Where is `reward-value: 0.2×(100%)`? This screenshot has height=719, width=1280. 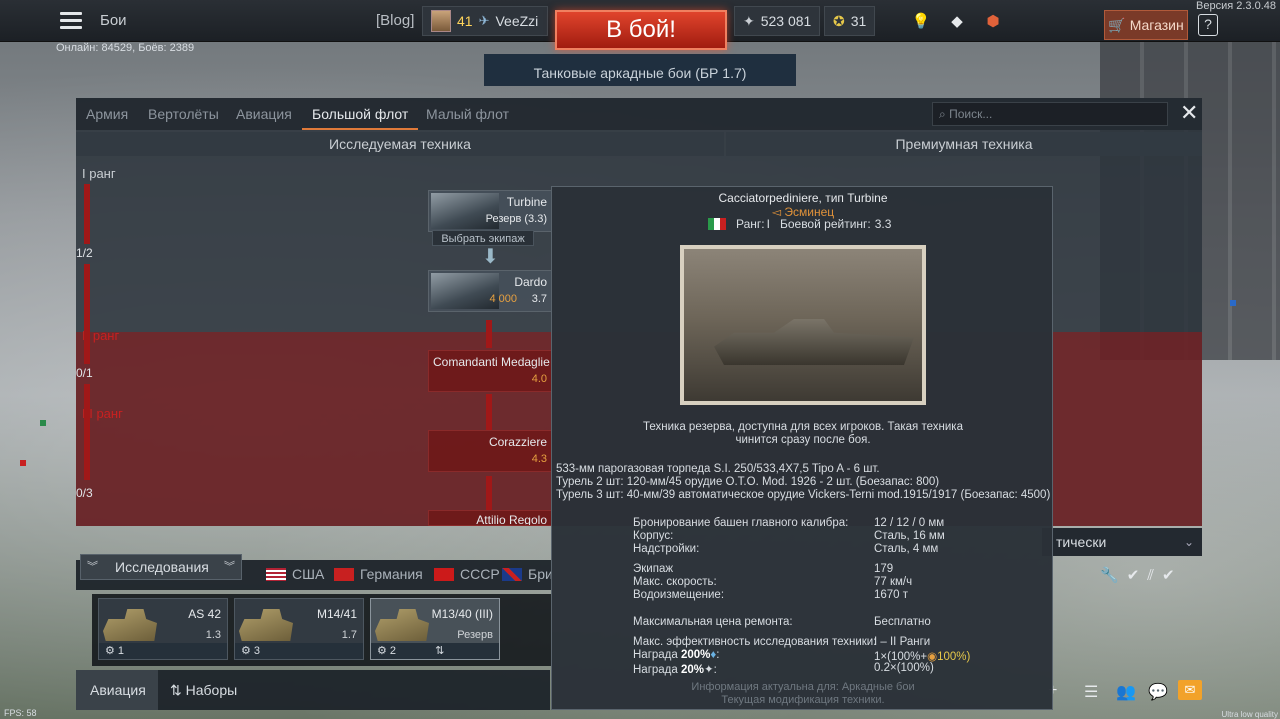 reward-value: 0.2×(100%) is located at coordinates (904, 668).